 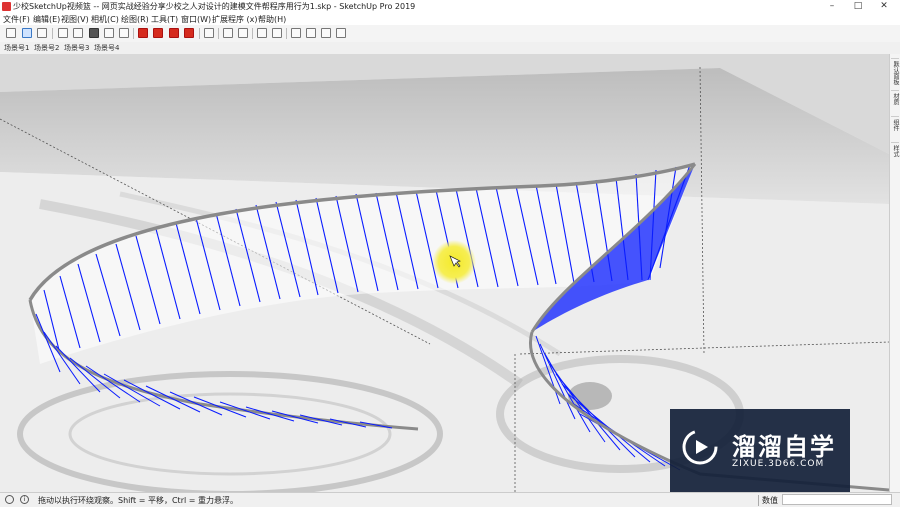 What do you see at coordinates (189, 33) in the screenshot?
I see `send-to-layout-icon` at bounding box center [189, 33].